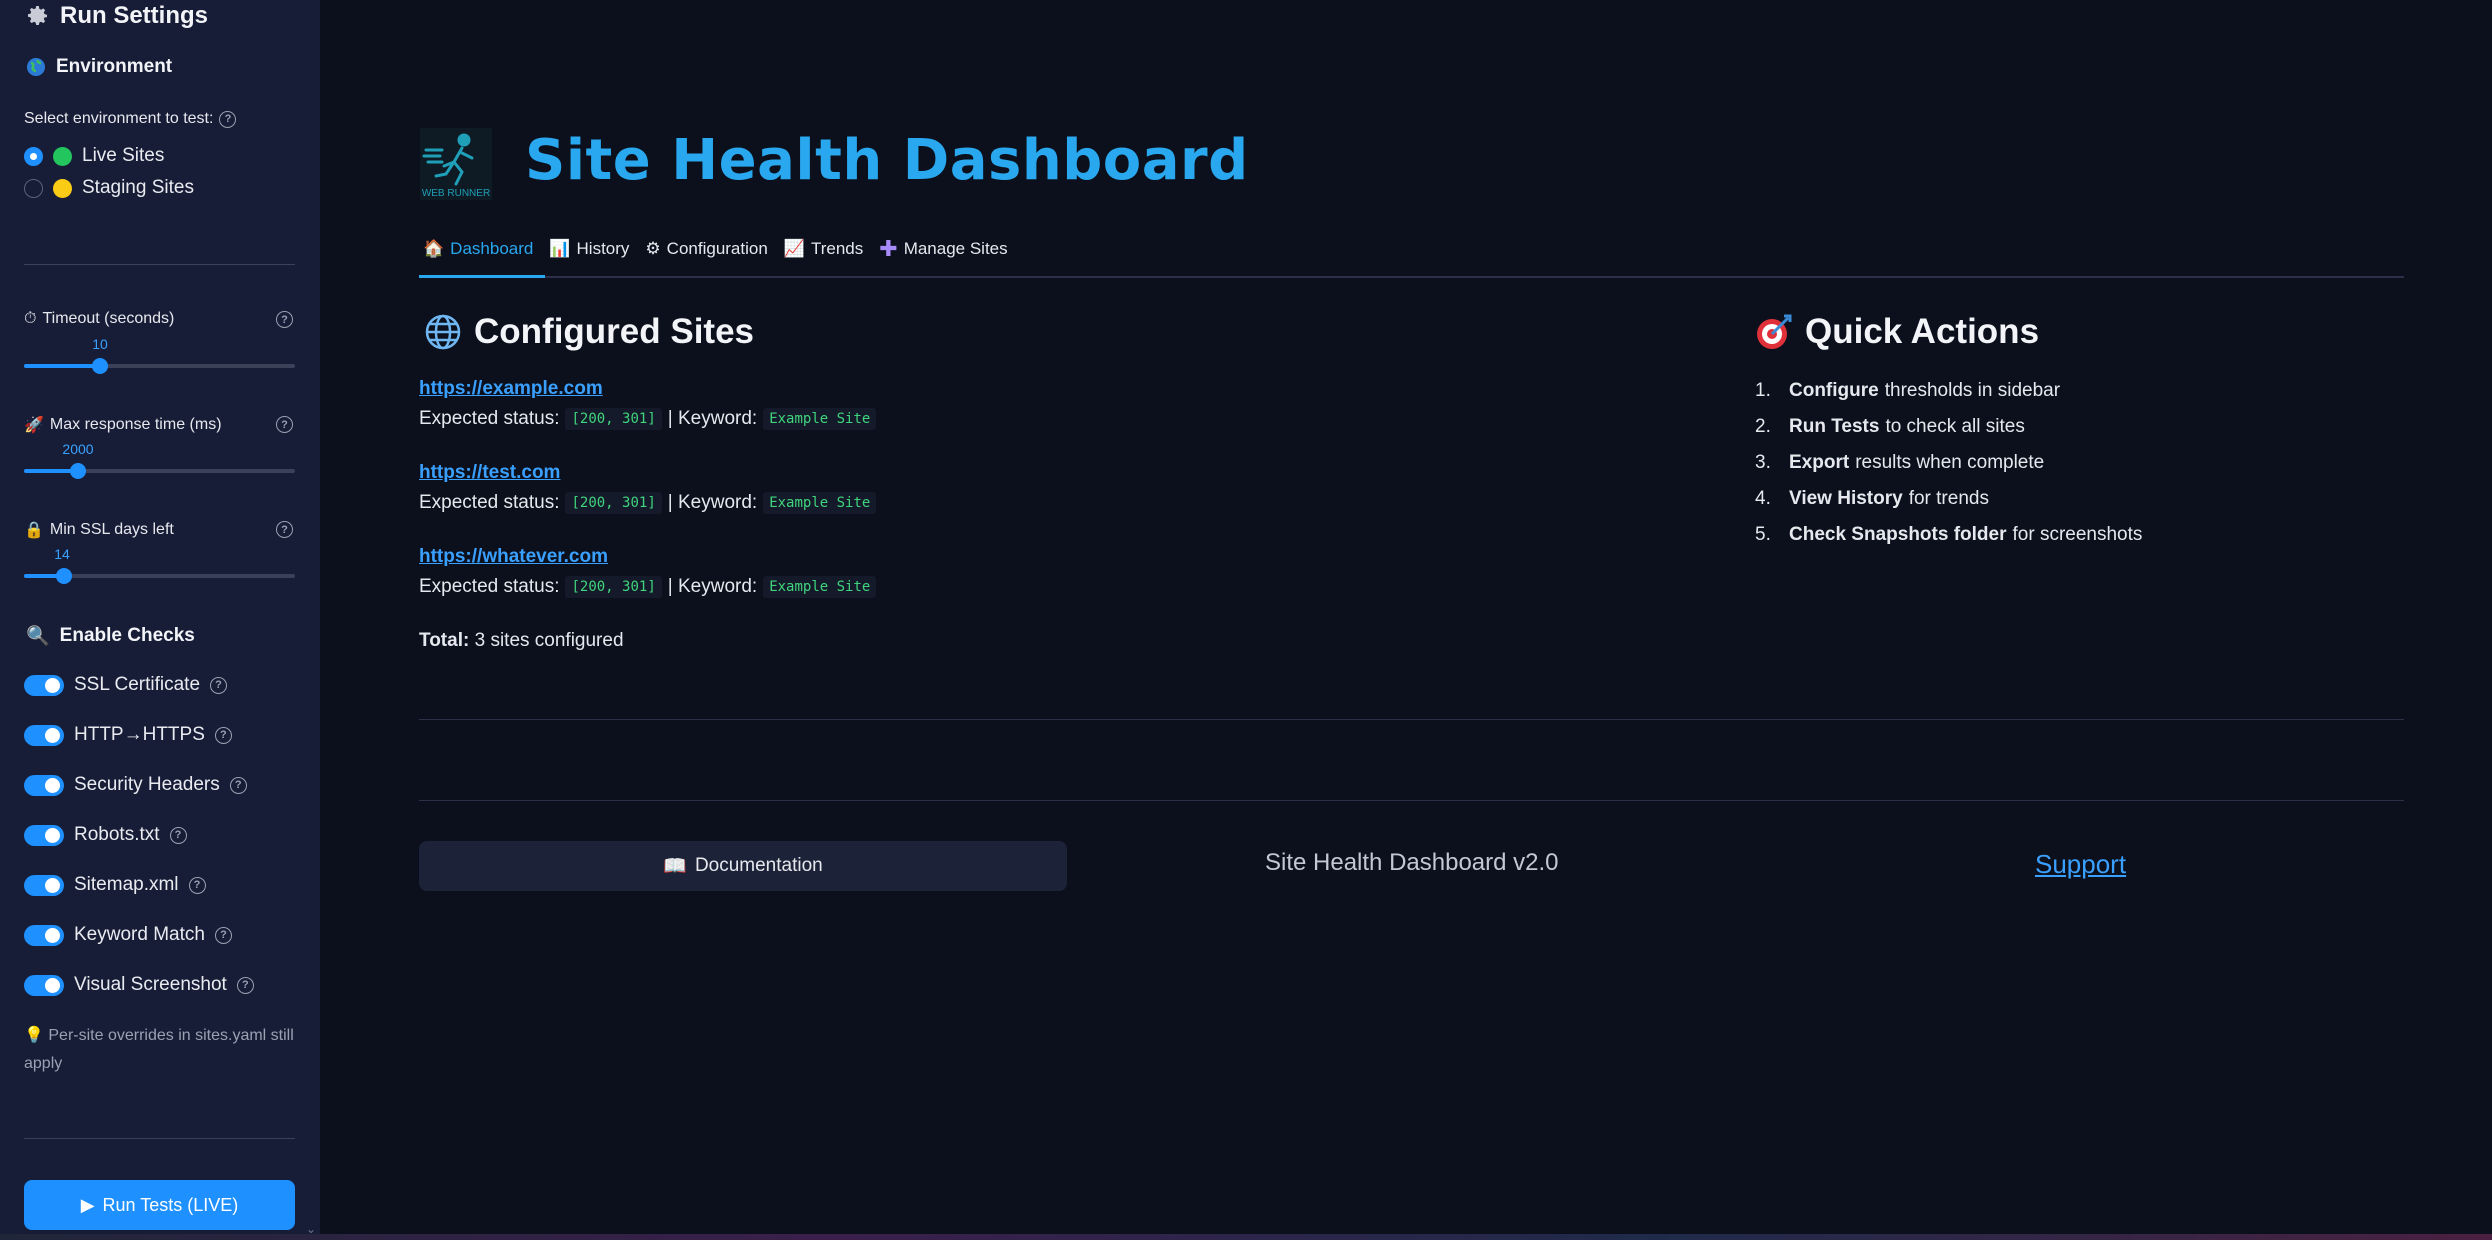 This screenshot has height=1240, width=2492. What do you see at coordinates (139, 734) in the screenshot?
I see `check-label: HTTP→HTTPS` at bounding box center [139, 734].